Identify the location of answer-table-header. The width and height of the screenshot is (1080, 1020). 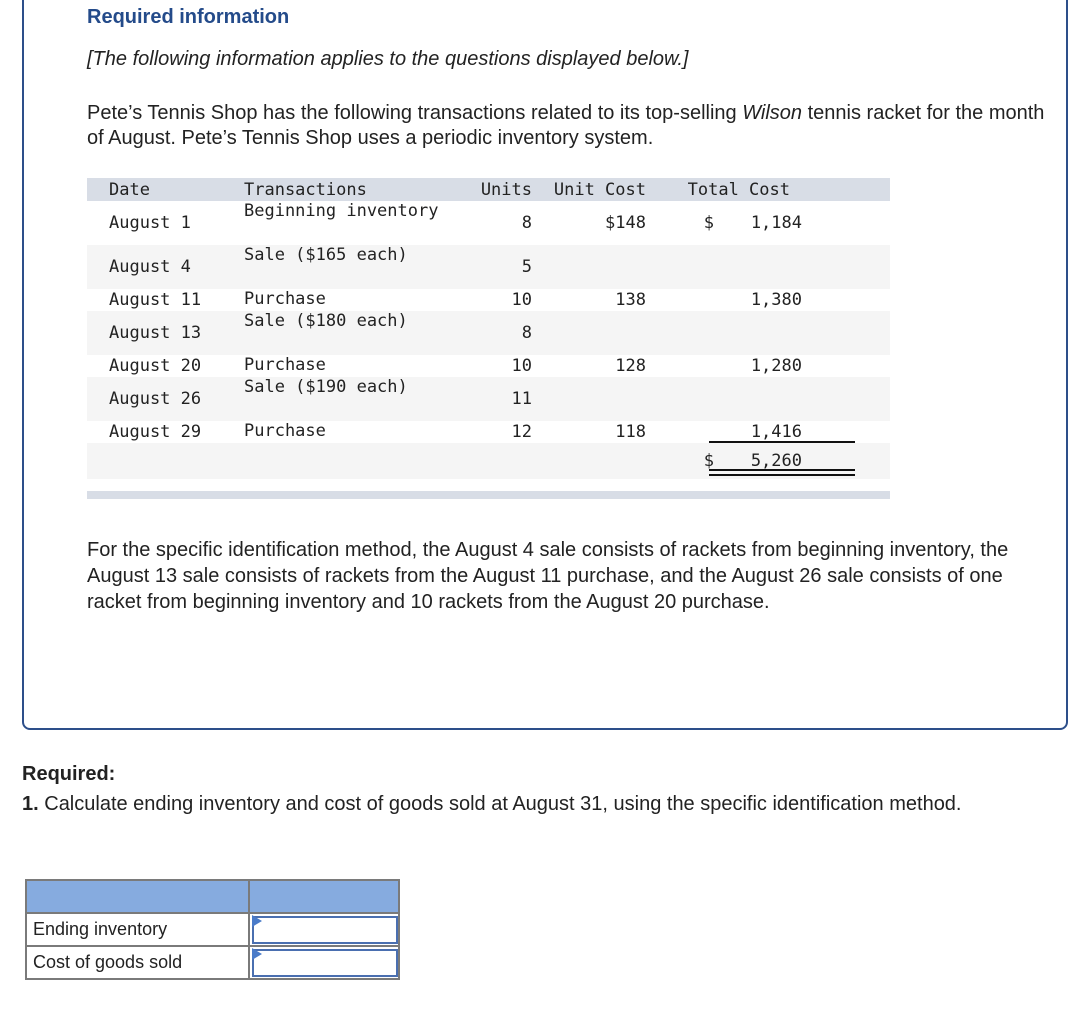
(212, 896).